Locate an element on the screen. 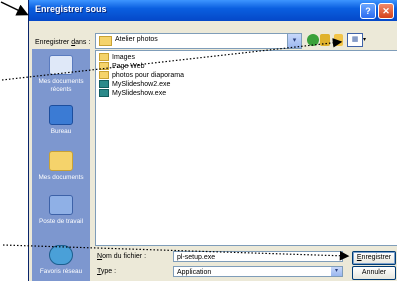  close-button: ✕ is located at coordinates (386, 11).